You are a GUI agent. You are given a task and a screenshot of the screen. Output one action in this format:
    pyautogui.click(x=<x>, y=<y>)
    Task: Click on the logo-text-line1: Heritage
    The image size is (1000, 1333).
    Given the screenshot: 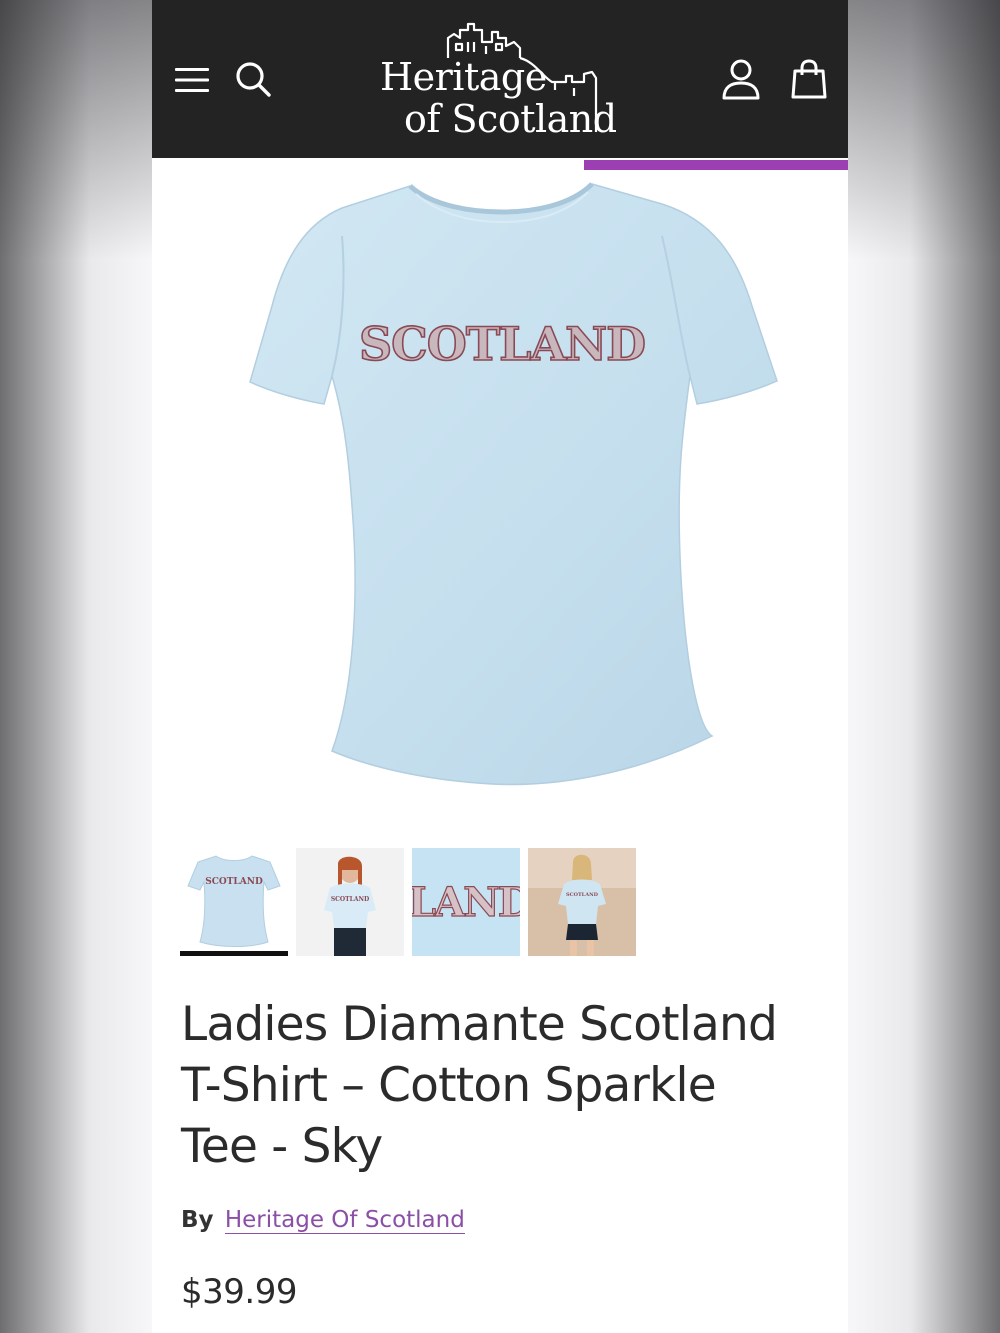 What is the action you would take?
    pyautogui.click(x=463, y=77)
    